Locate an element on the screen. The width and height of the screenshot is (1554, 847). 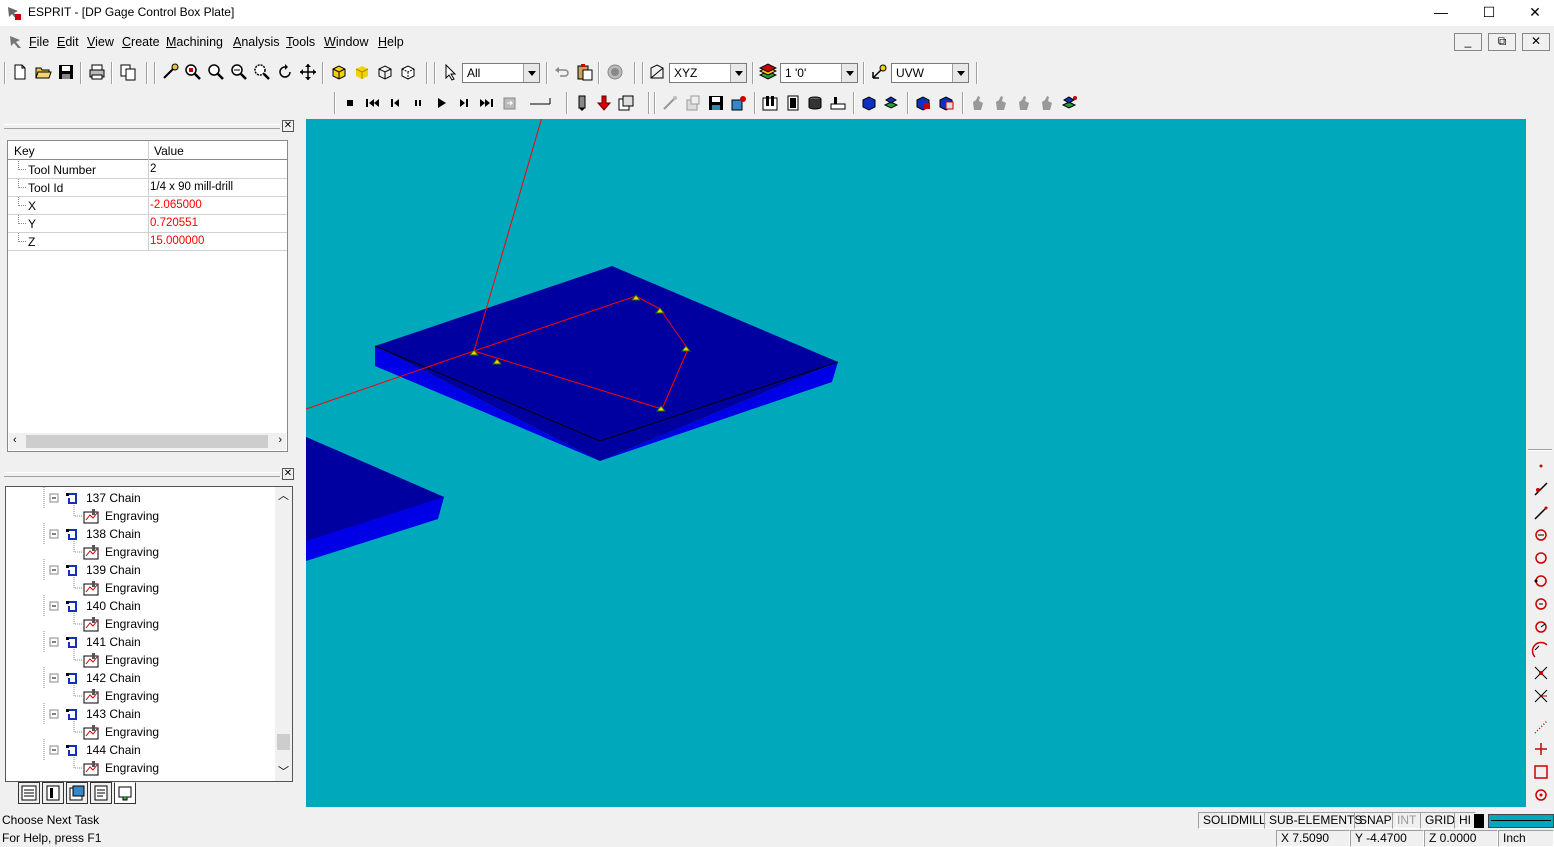
zoom-fit-icon is located at coordinates (262, 72).